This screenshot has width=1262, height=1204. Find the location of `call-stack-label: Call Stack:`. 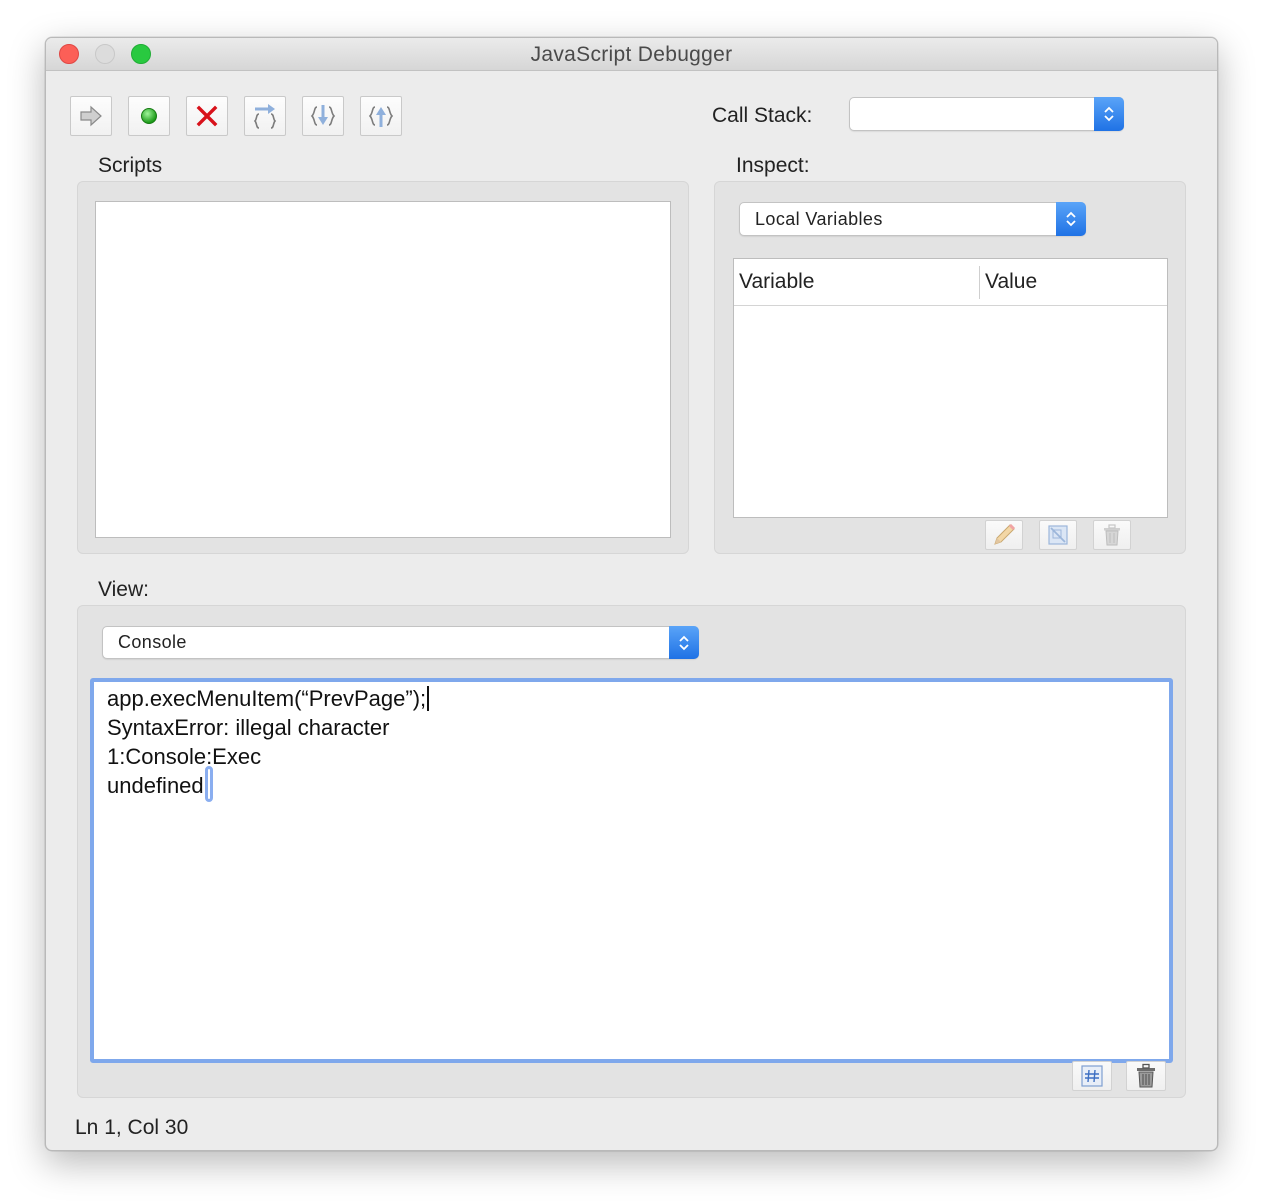

call-stack-label: Call Stack: is located at coordinates (762, 115).